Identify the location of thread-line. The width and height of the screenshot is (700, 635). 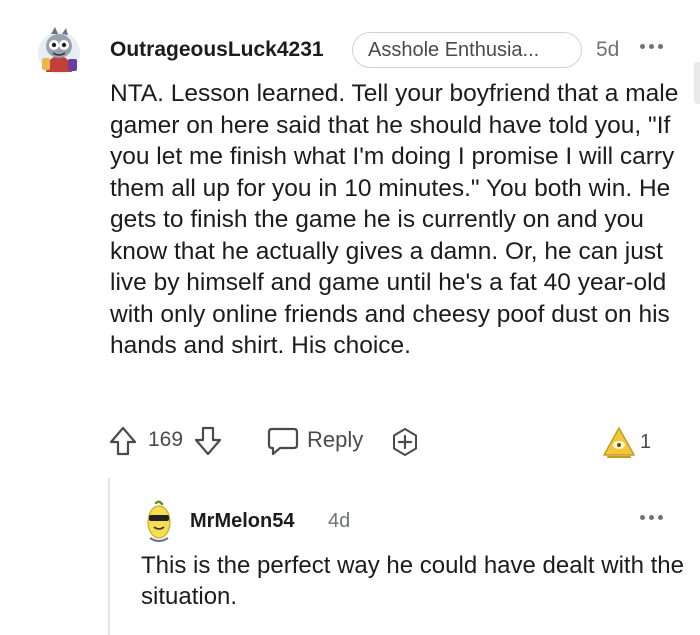
(109, 556).